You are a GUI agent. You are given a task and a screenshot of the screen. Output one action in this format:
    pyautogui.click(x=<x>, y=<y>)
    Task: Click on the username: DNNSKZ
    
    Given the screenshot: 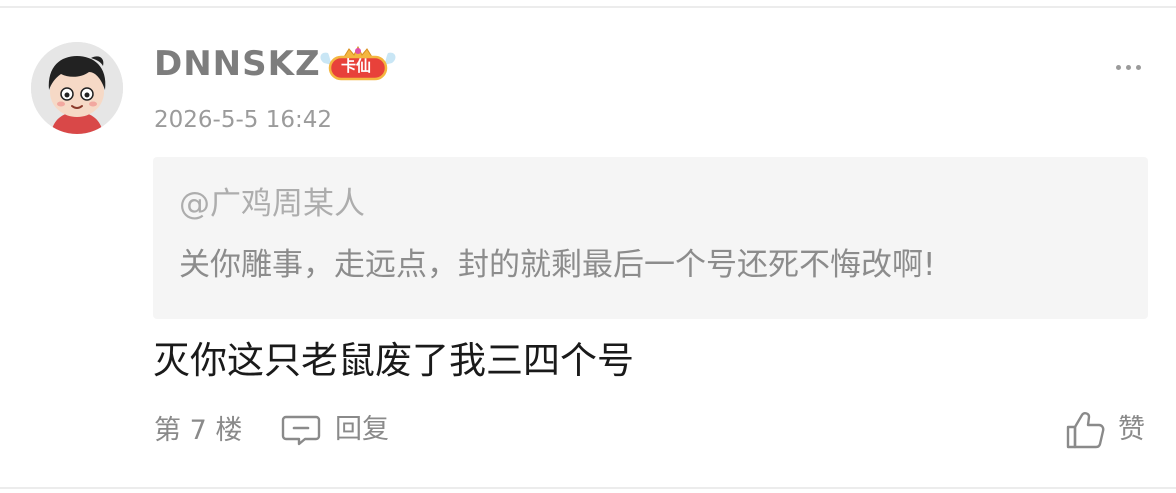 What is the action you would take?
    pyautogui.click(x=237, y=64)
    